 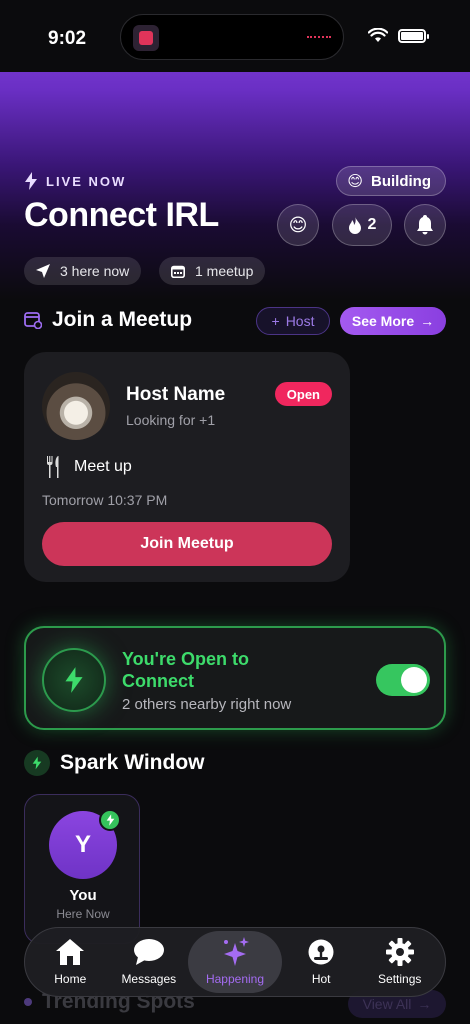 What do you see at coordinates (149, 979) in the screenshot?
I see `nav-messages-label: Messages` at bounding box center [149, 979].